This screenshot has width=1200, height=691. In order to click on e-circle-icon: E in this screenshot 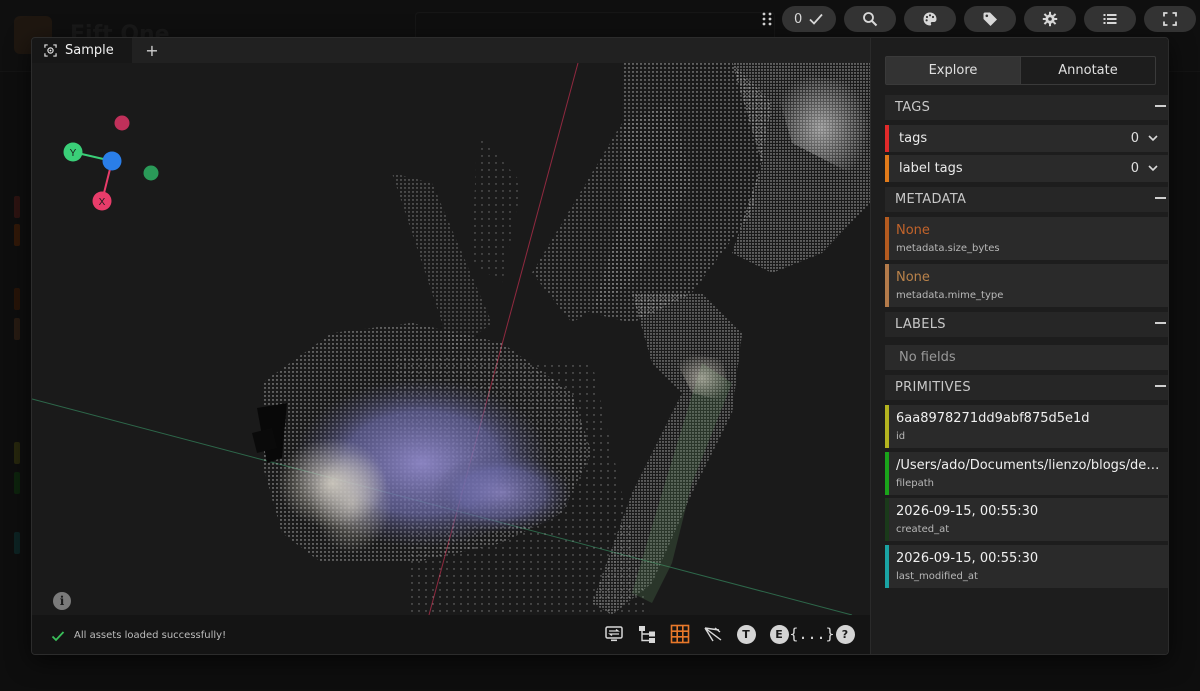, I will do `click(779, 634)`.